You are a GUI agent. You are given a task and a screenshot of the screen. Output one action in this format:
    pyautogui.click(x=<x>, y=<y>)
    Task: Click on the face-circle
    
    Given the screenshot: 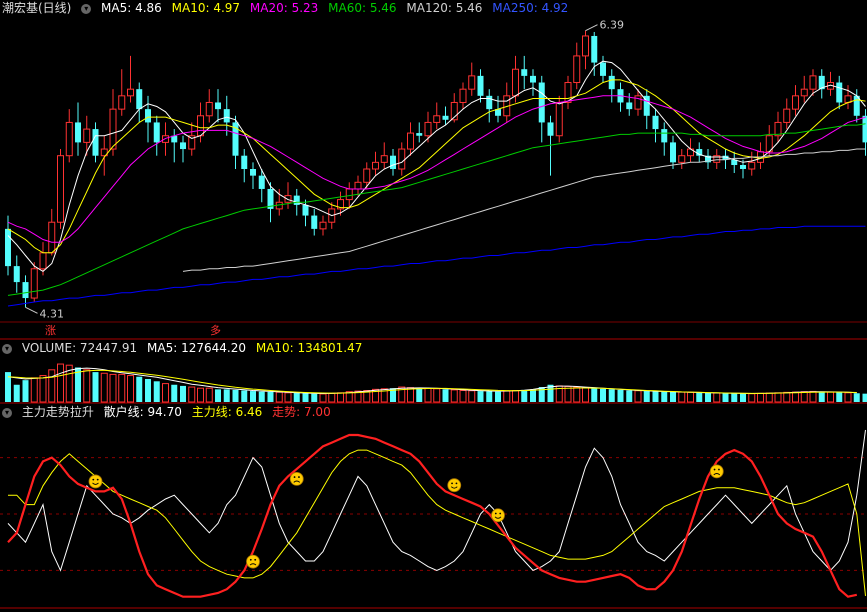 What is the action you would take?
    pyautogui.click(x=716, y=471)
    